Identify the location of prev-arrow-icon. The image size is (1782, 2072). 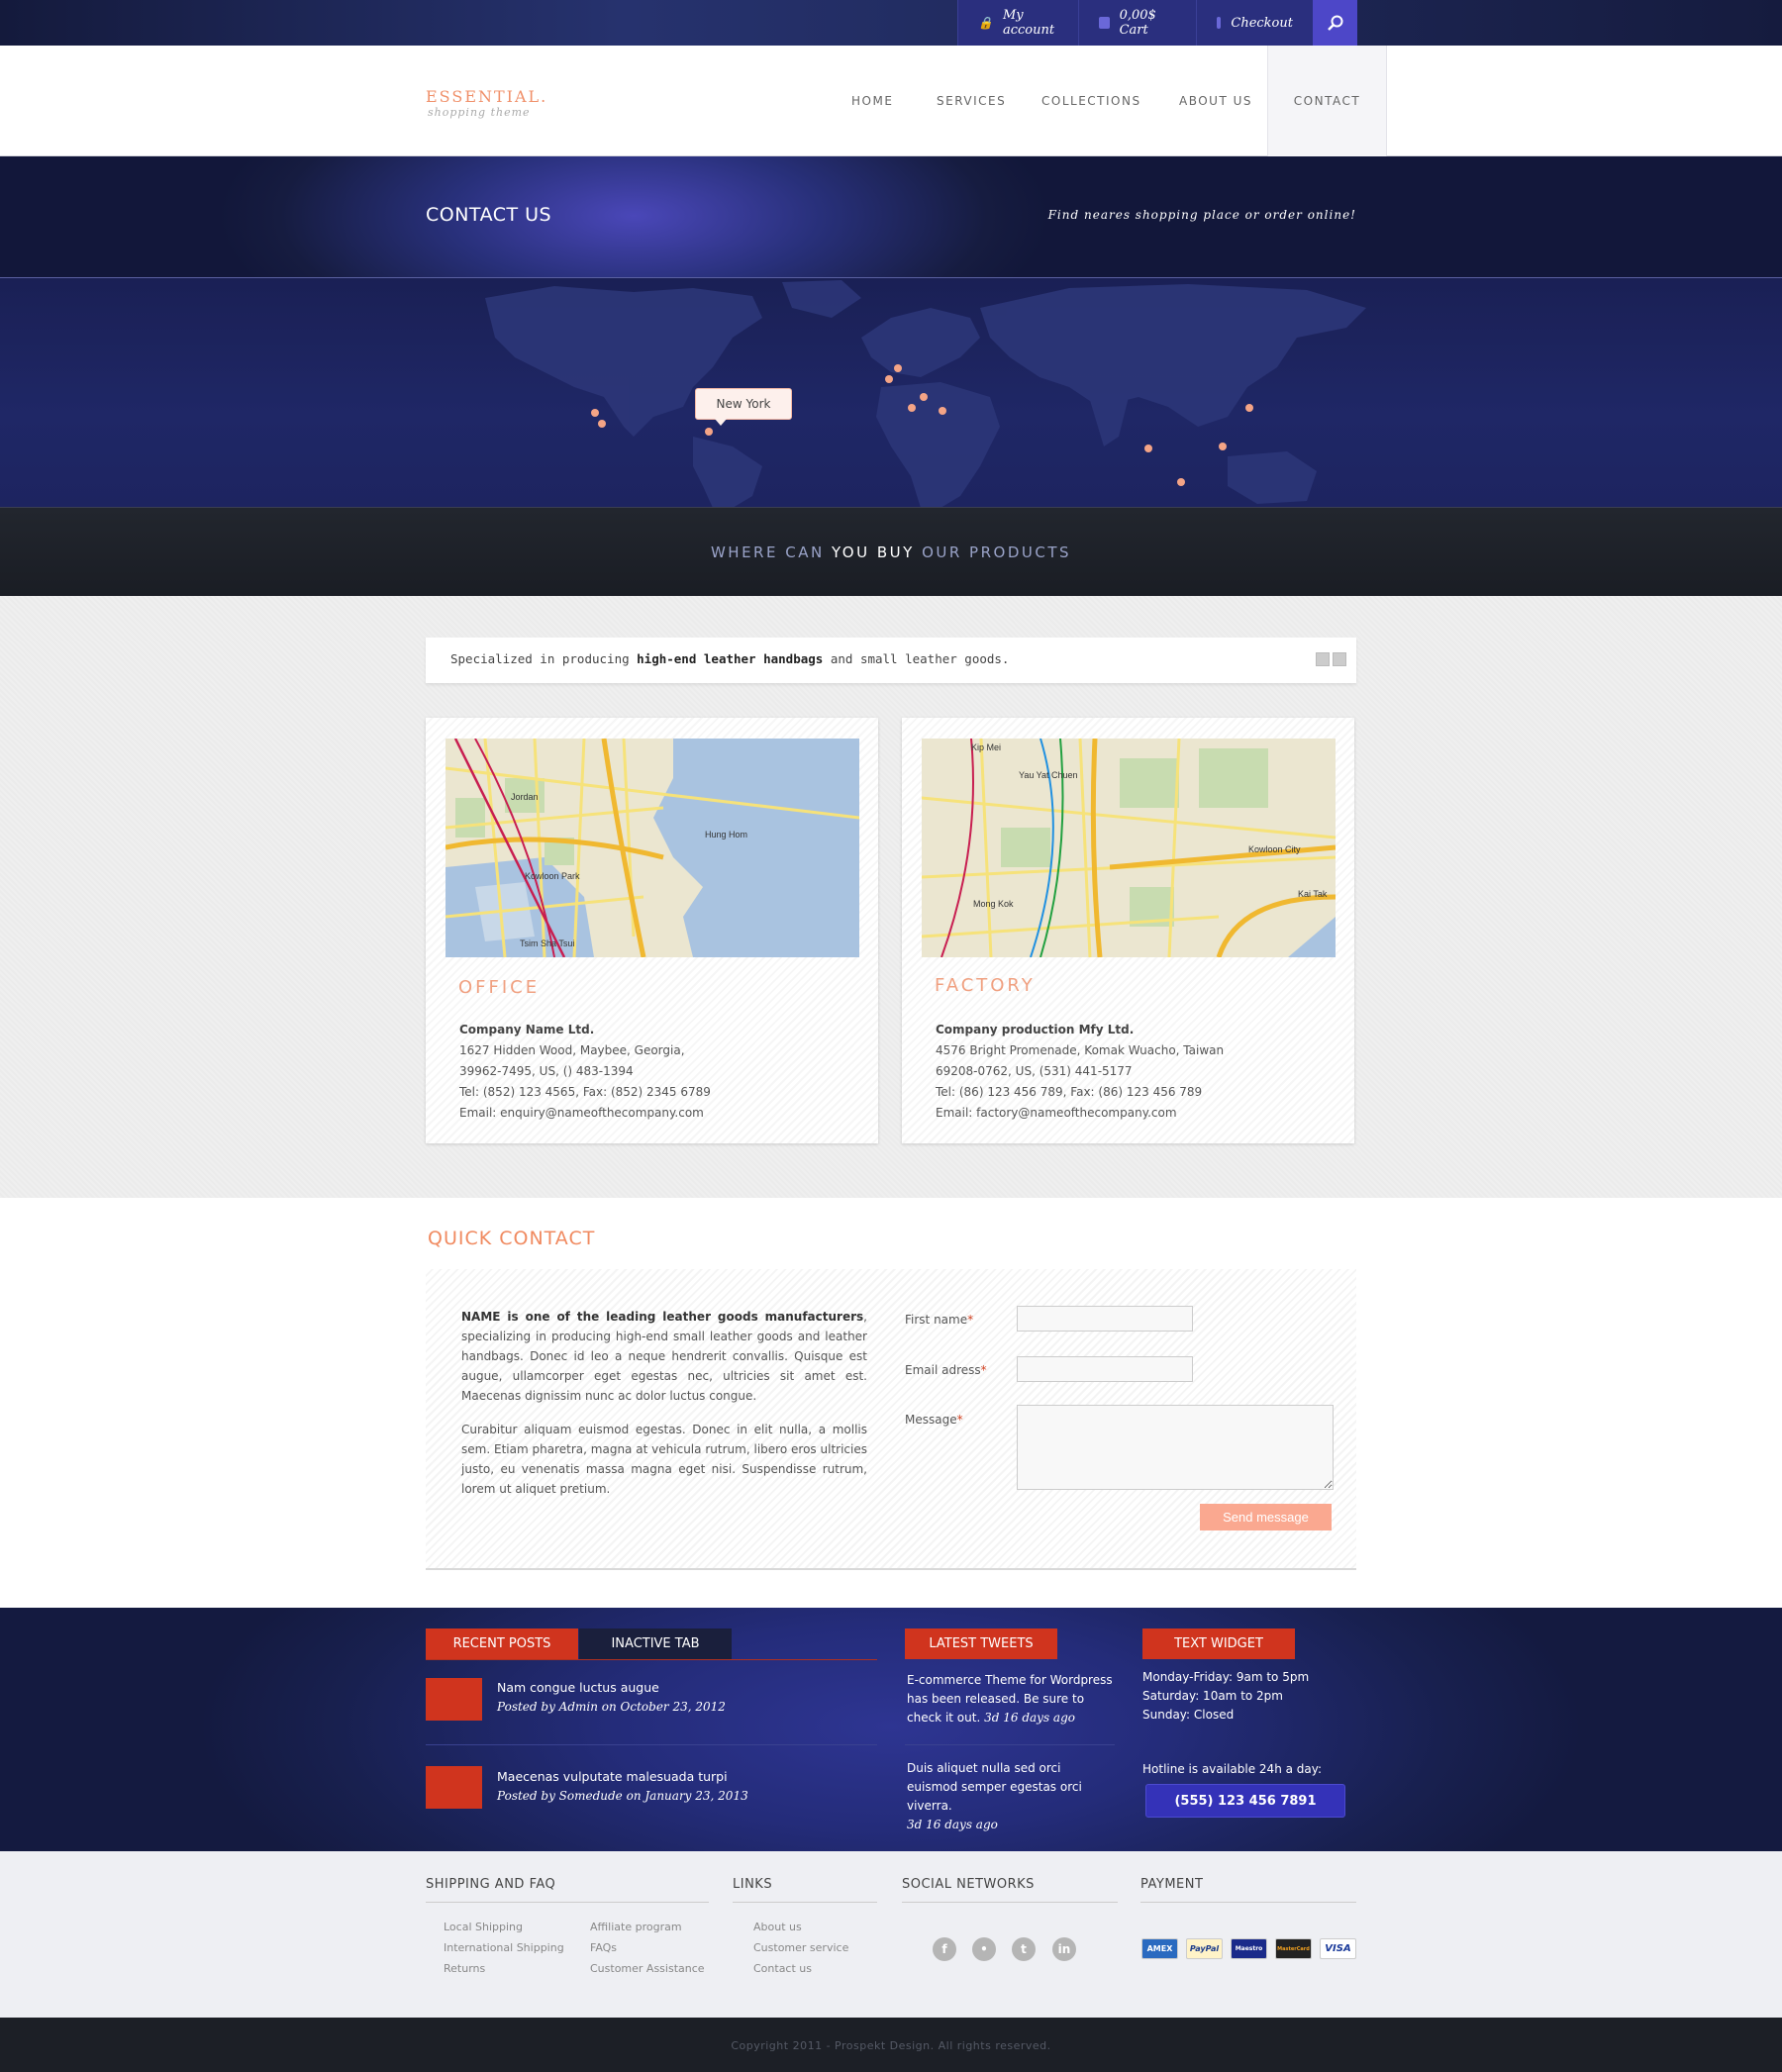
(1323, 659).